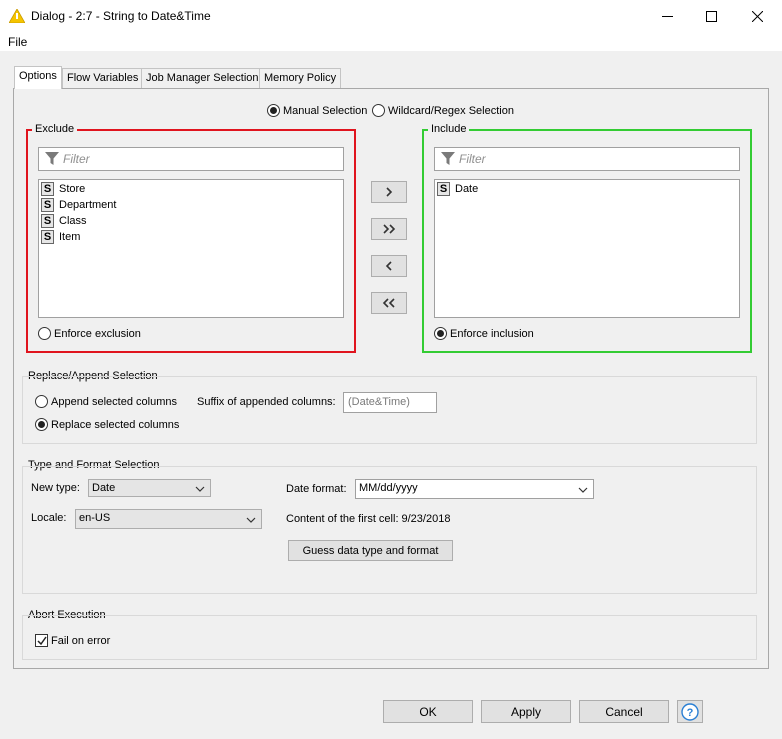  Describe the element at coordinates (391, 42) in the screenshot. I see `menu-bar: File` at that location.